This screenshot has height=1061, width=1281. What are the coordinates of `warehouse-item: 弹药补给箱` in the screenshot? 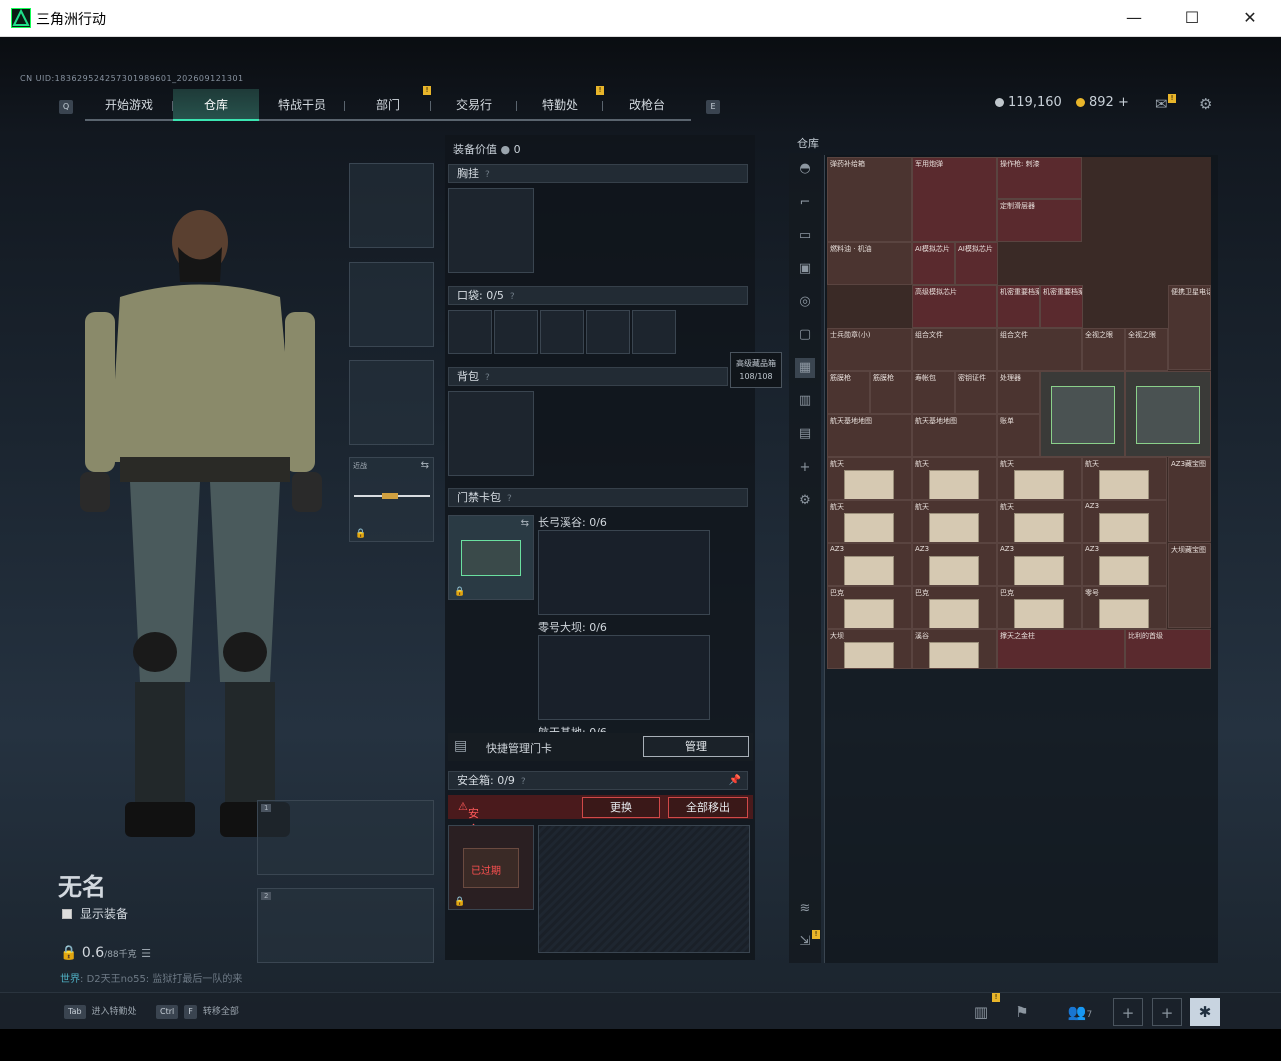 It's located at (869, 199).